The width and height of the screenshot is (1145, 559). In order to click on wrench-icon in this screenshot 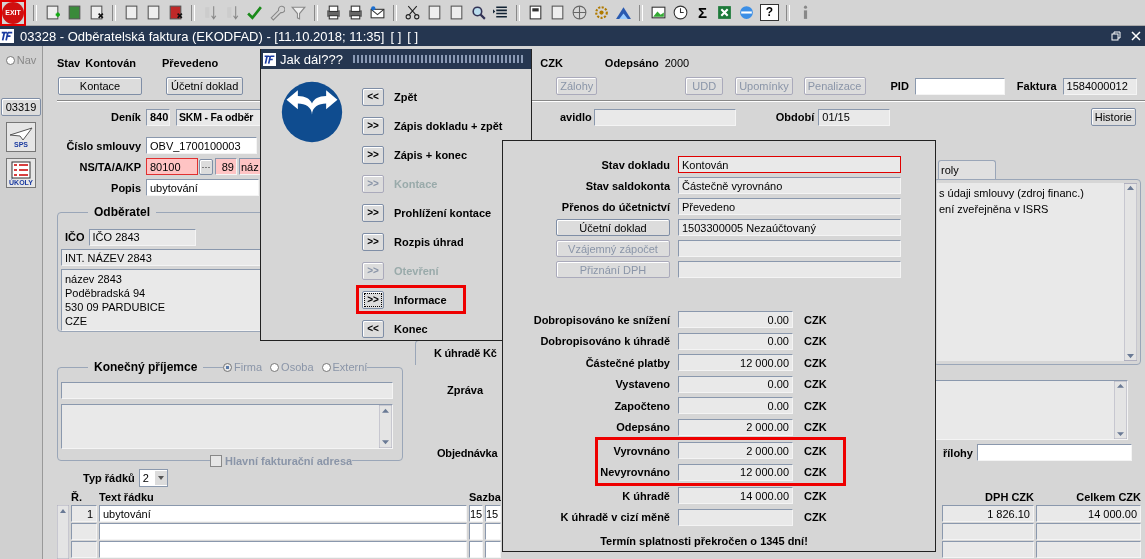, I will do `click(276, 12)`.